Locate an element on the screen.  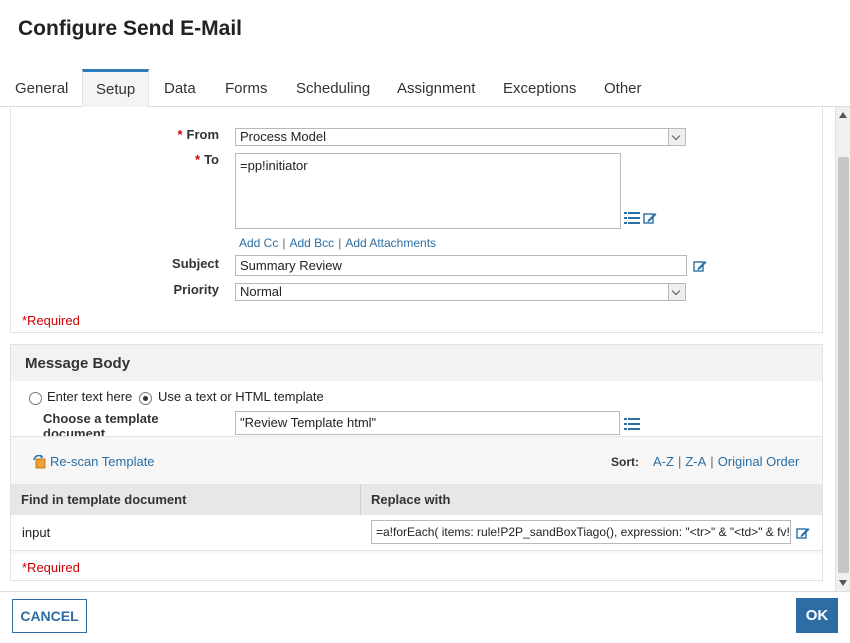
vertical-scrollbar is located at coordinates (842, 349).